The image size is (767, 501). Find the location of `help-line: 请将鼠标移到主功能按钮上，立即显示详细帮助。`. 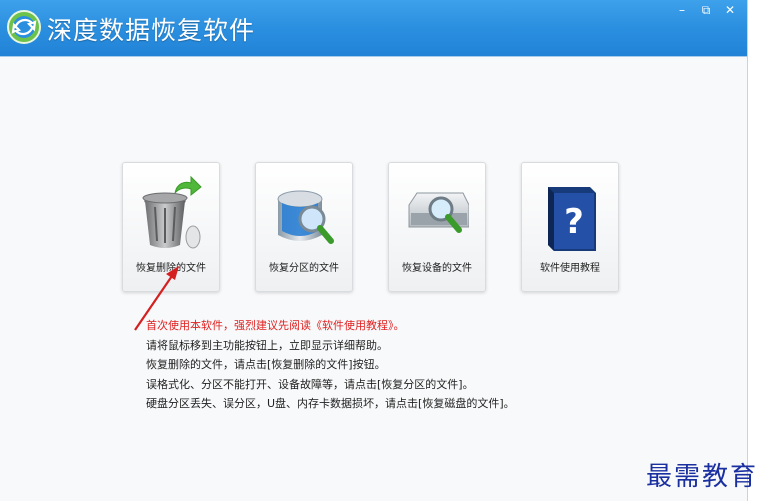

help-line: 请将鼠标移到主功能按钮上，立即显示详细帮助。 is located at coordinates (267, 345).